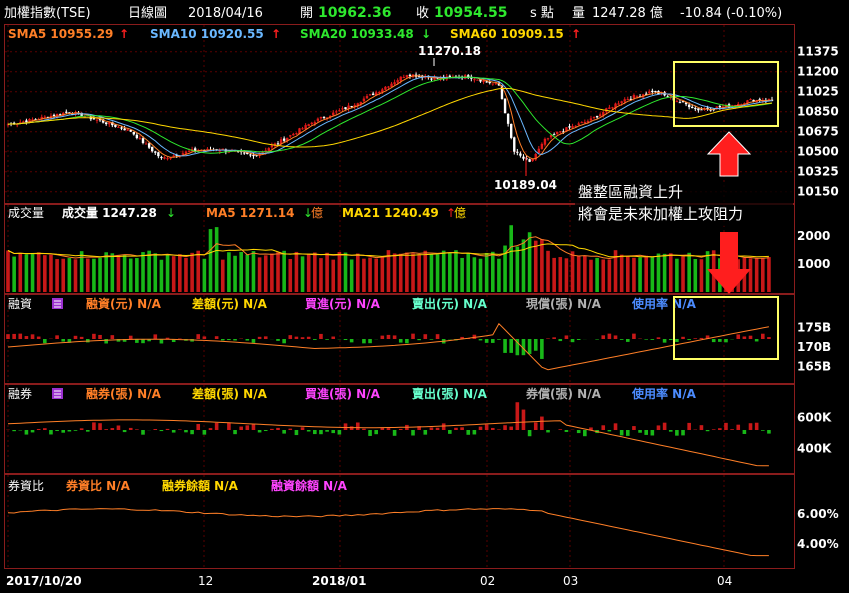  I want to click on margin-tick-label: 165B, so click(814, 366).